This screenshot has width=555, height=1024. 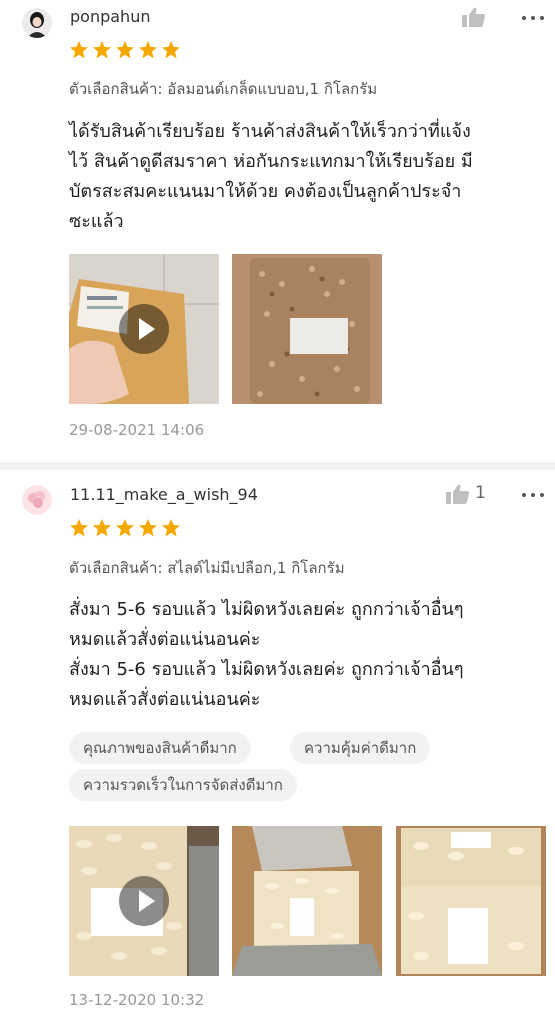 I want to click on review-divider, so click(x=277, y=466).